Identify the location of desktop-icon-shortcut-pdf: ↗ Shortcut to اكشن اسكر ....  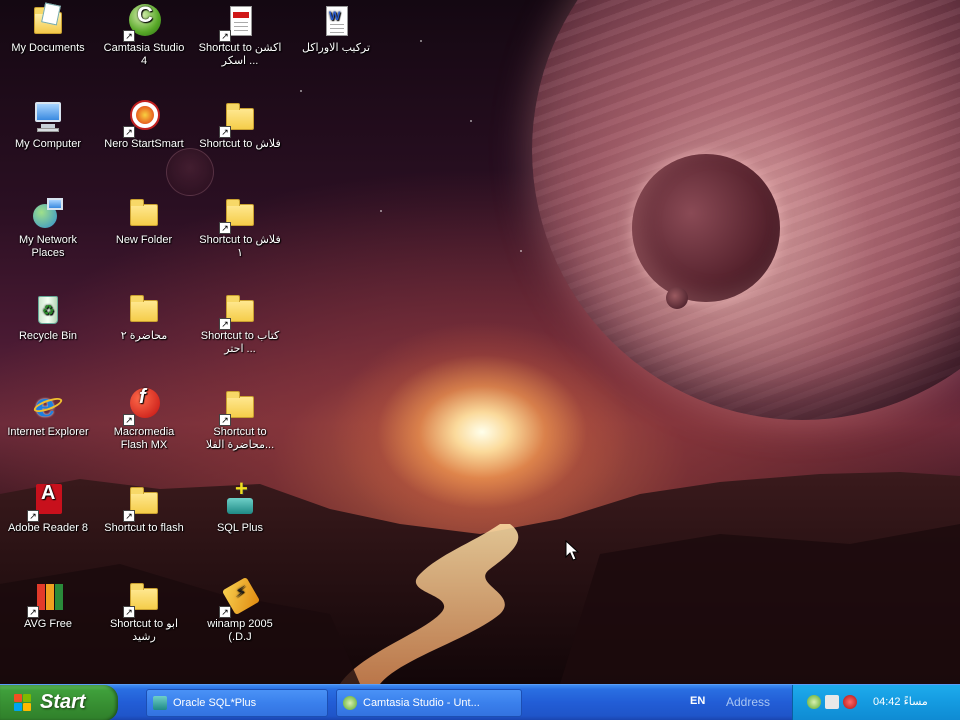
(240, 36).